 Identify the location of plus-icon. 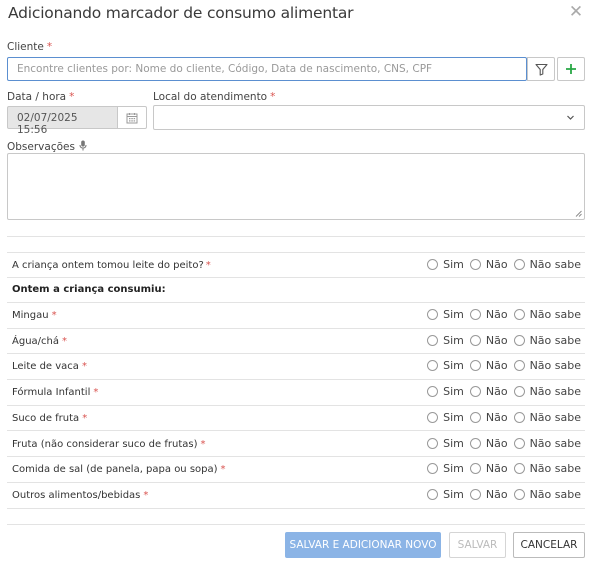
(571, 69).